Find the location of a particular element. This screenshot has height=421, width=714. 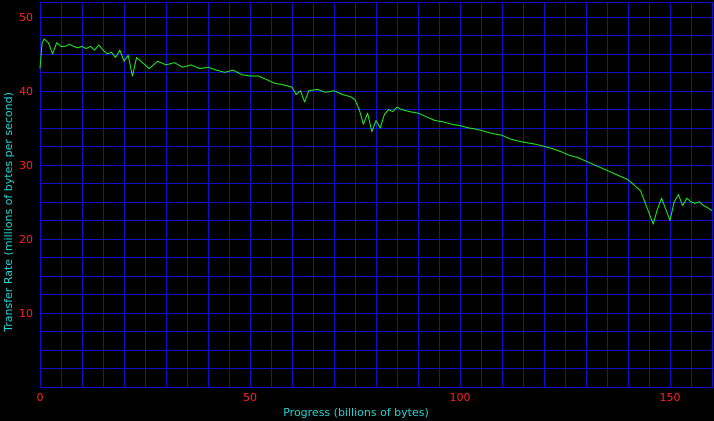

x-tick-label: 150 is located at coordinates (670, 397).